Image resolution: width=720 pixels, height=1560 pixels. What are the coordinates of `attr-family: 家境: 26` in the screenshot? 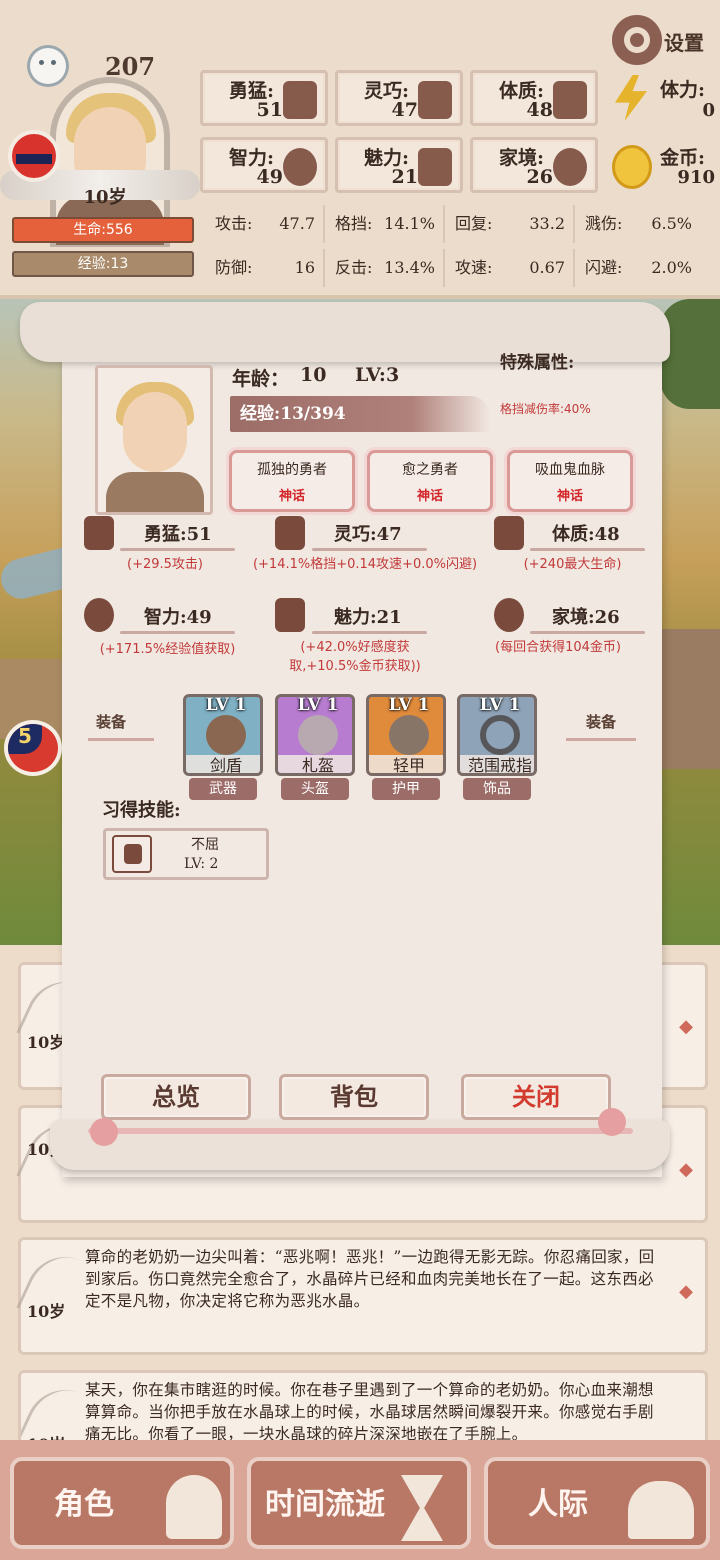 It's located at (534, 165).